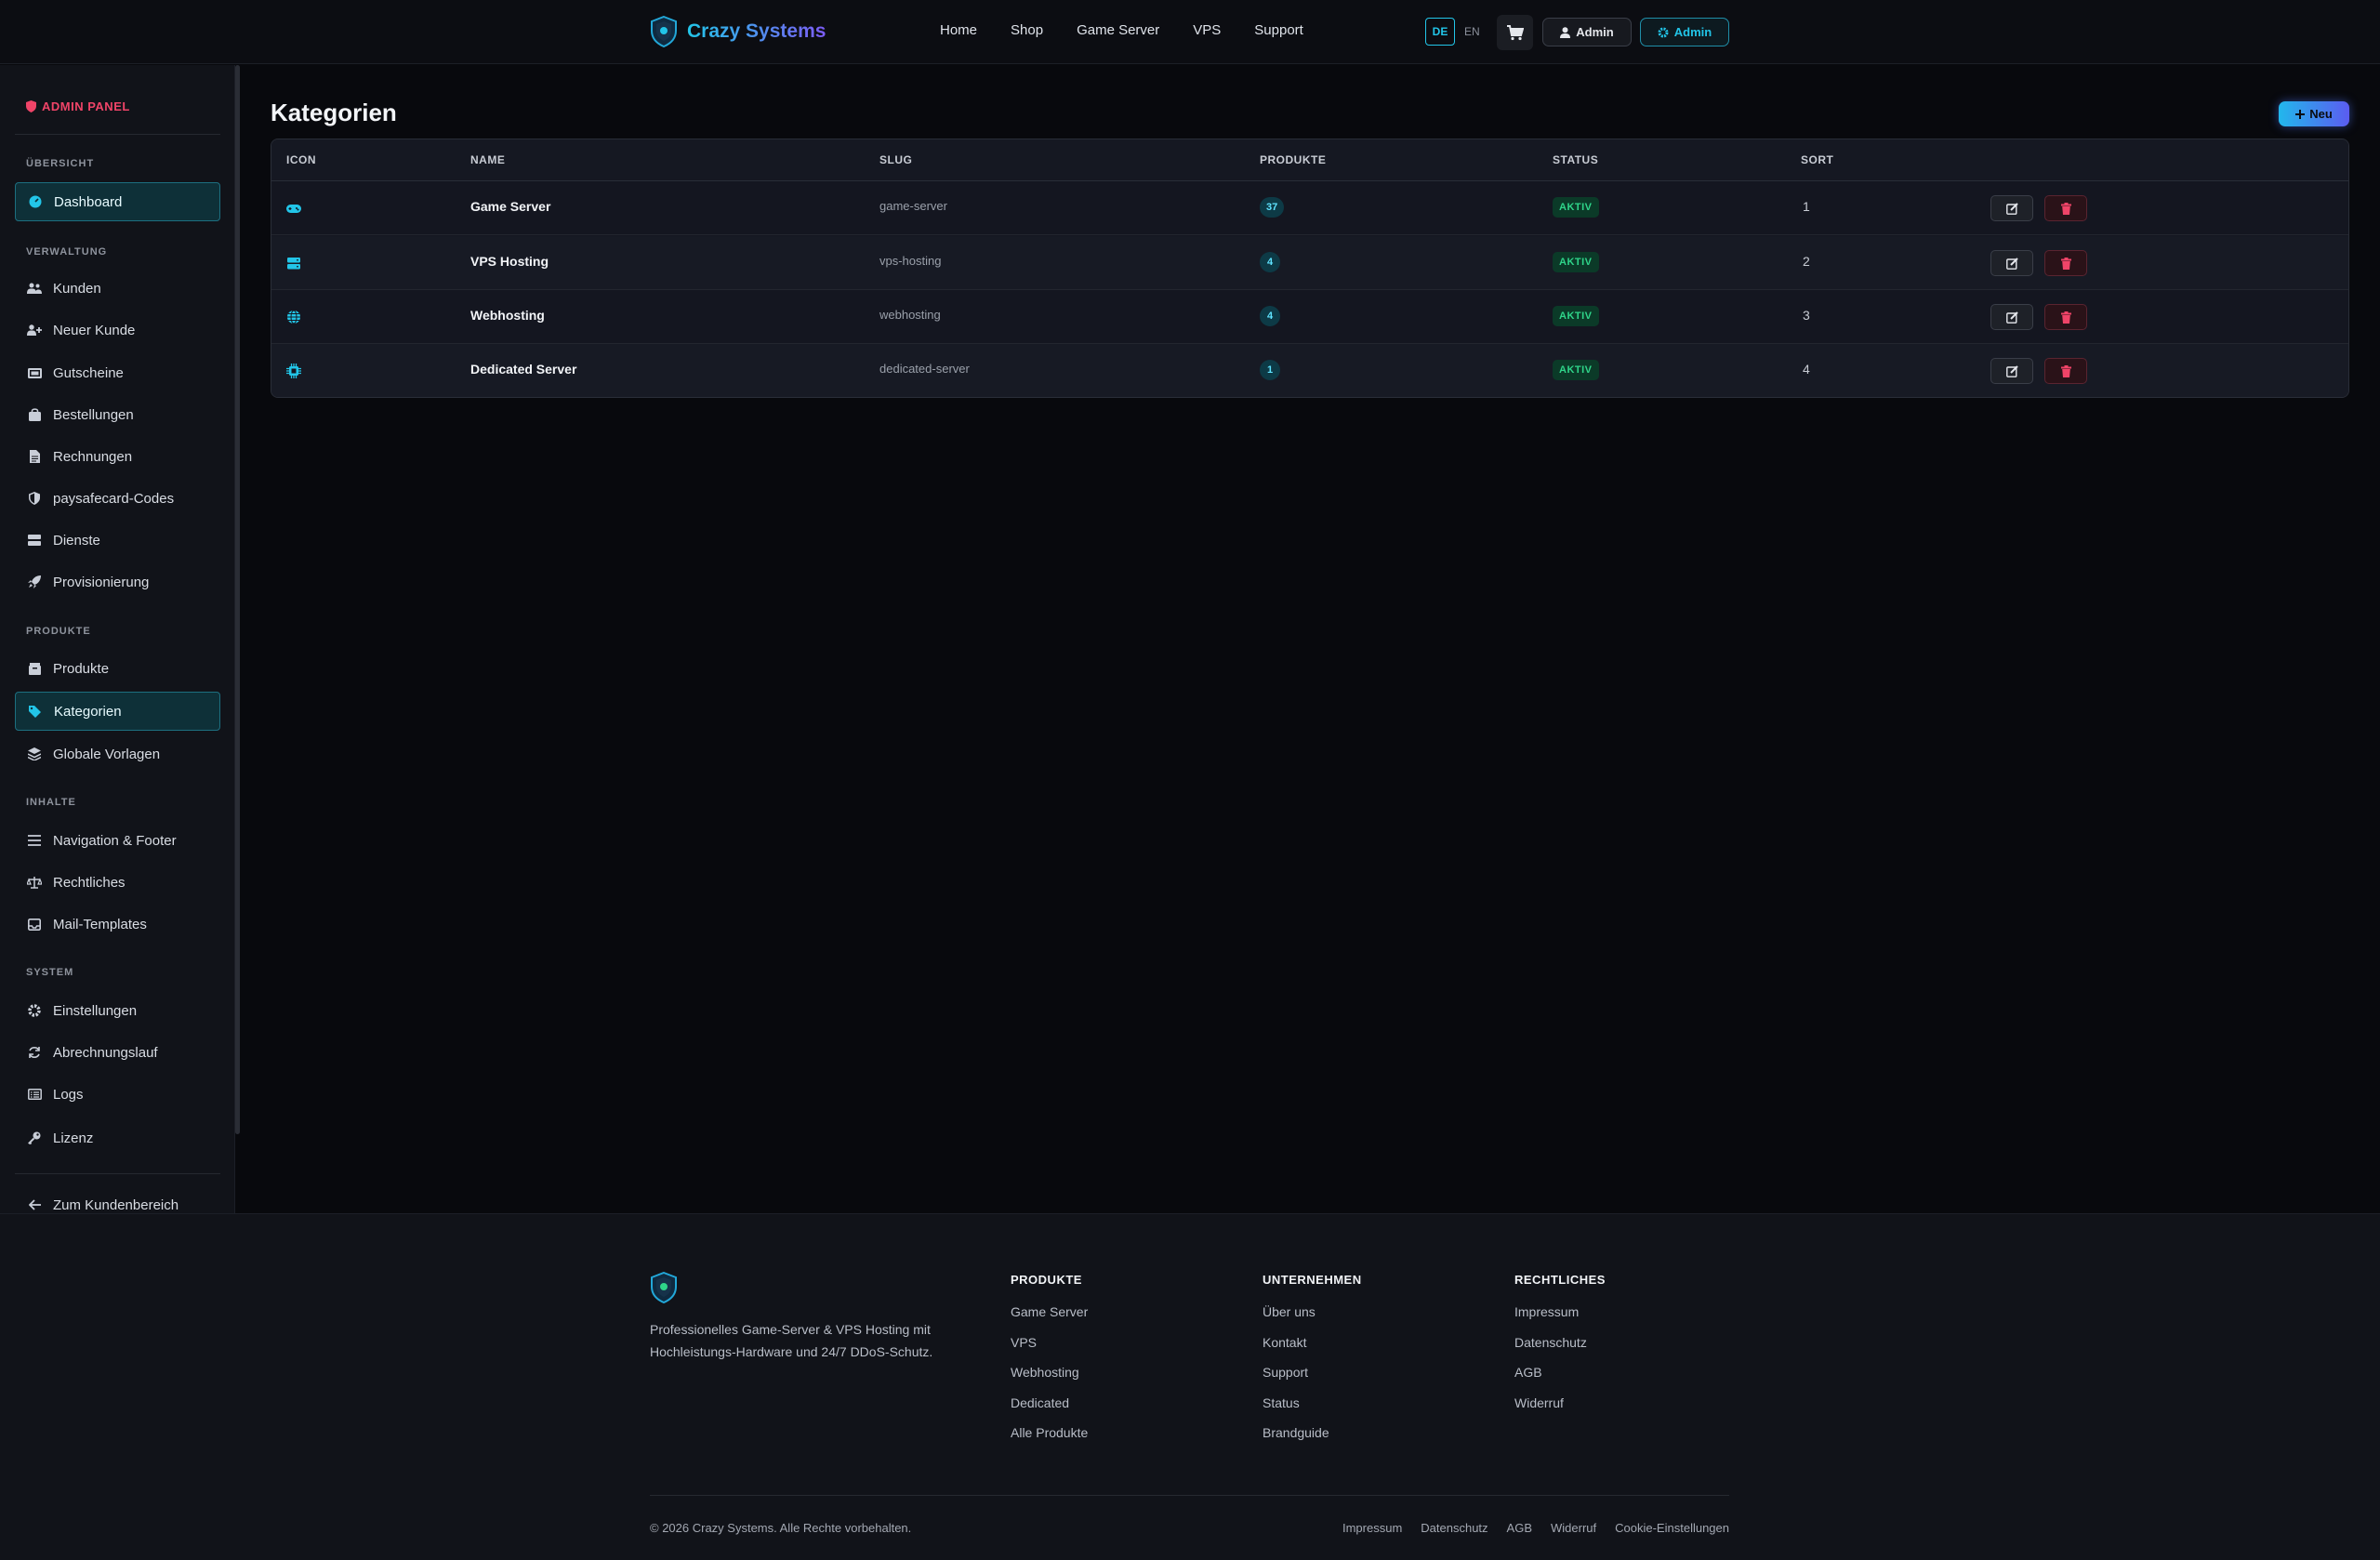 This screenshot has width=2380, height=1560. I want to click on footer-link: Game Server, so click(1049, 1319).